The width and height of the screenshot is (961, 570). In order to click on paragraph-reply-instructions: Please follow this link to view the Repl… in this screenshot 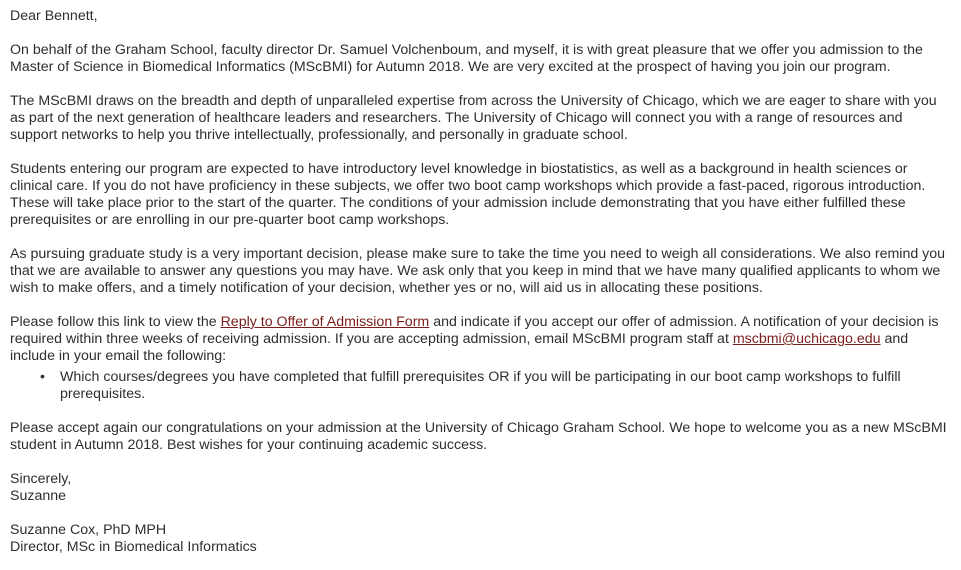, I will do `click(480, 339)`.